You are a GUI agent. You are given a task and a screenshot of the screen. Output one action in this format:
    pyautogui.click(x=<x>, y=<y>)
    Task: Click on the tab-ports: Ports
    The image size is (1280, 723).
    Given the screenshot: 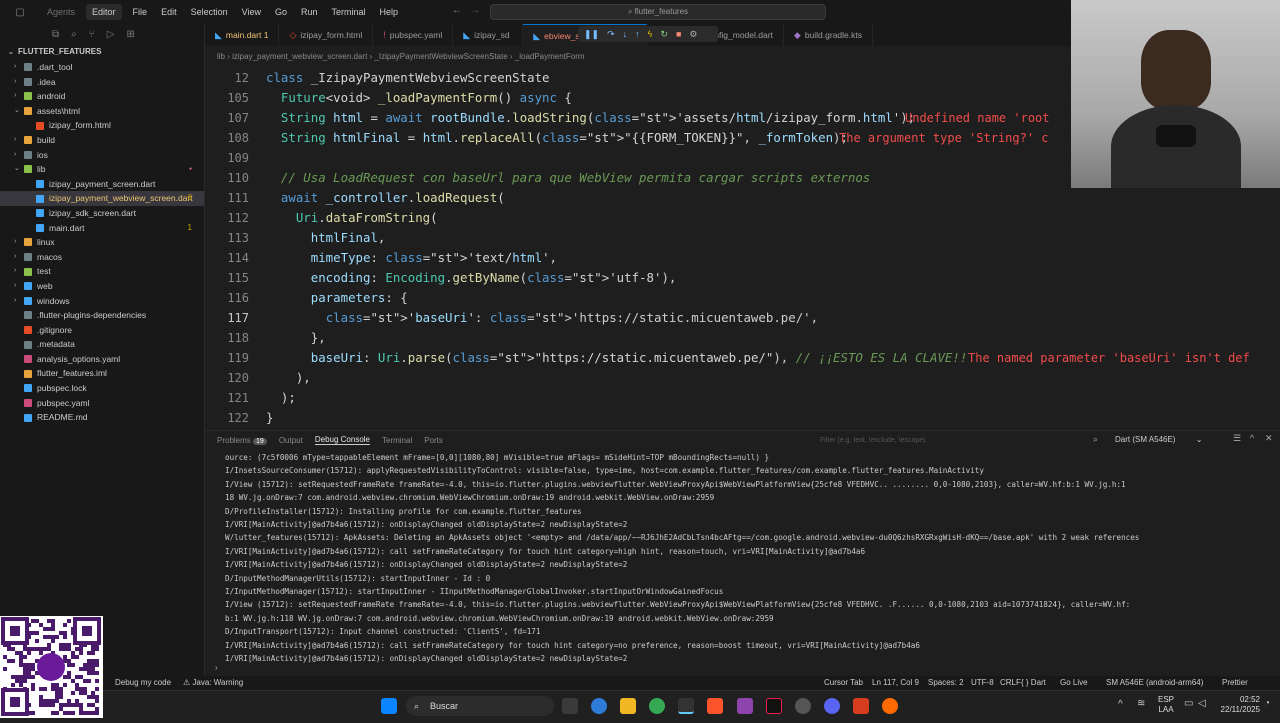 What is the action you would take?
    pyautogui.click(x=433, y=440)
    